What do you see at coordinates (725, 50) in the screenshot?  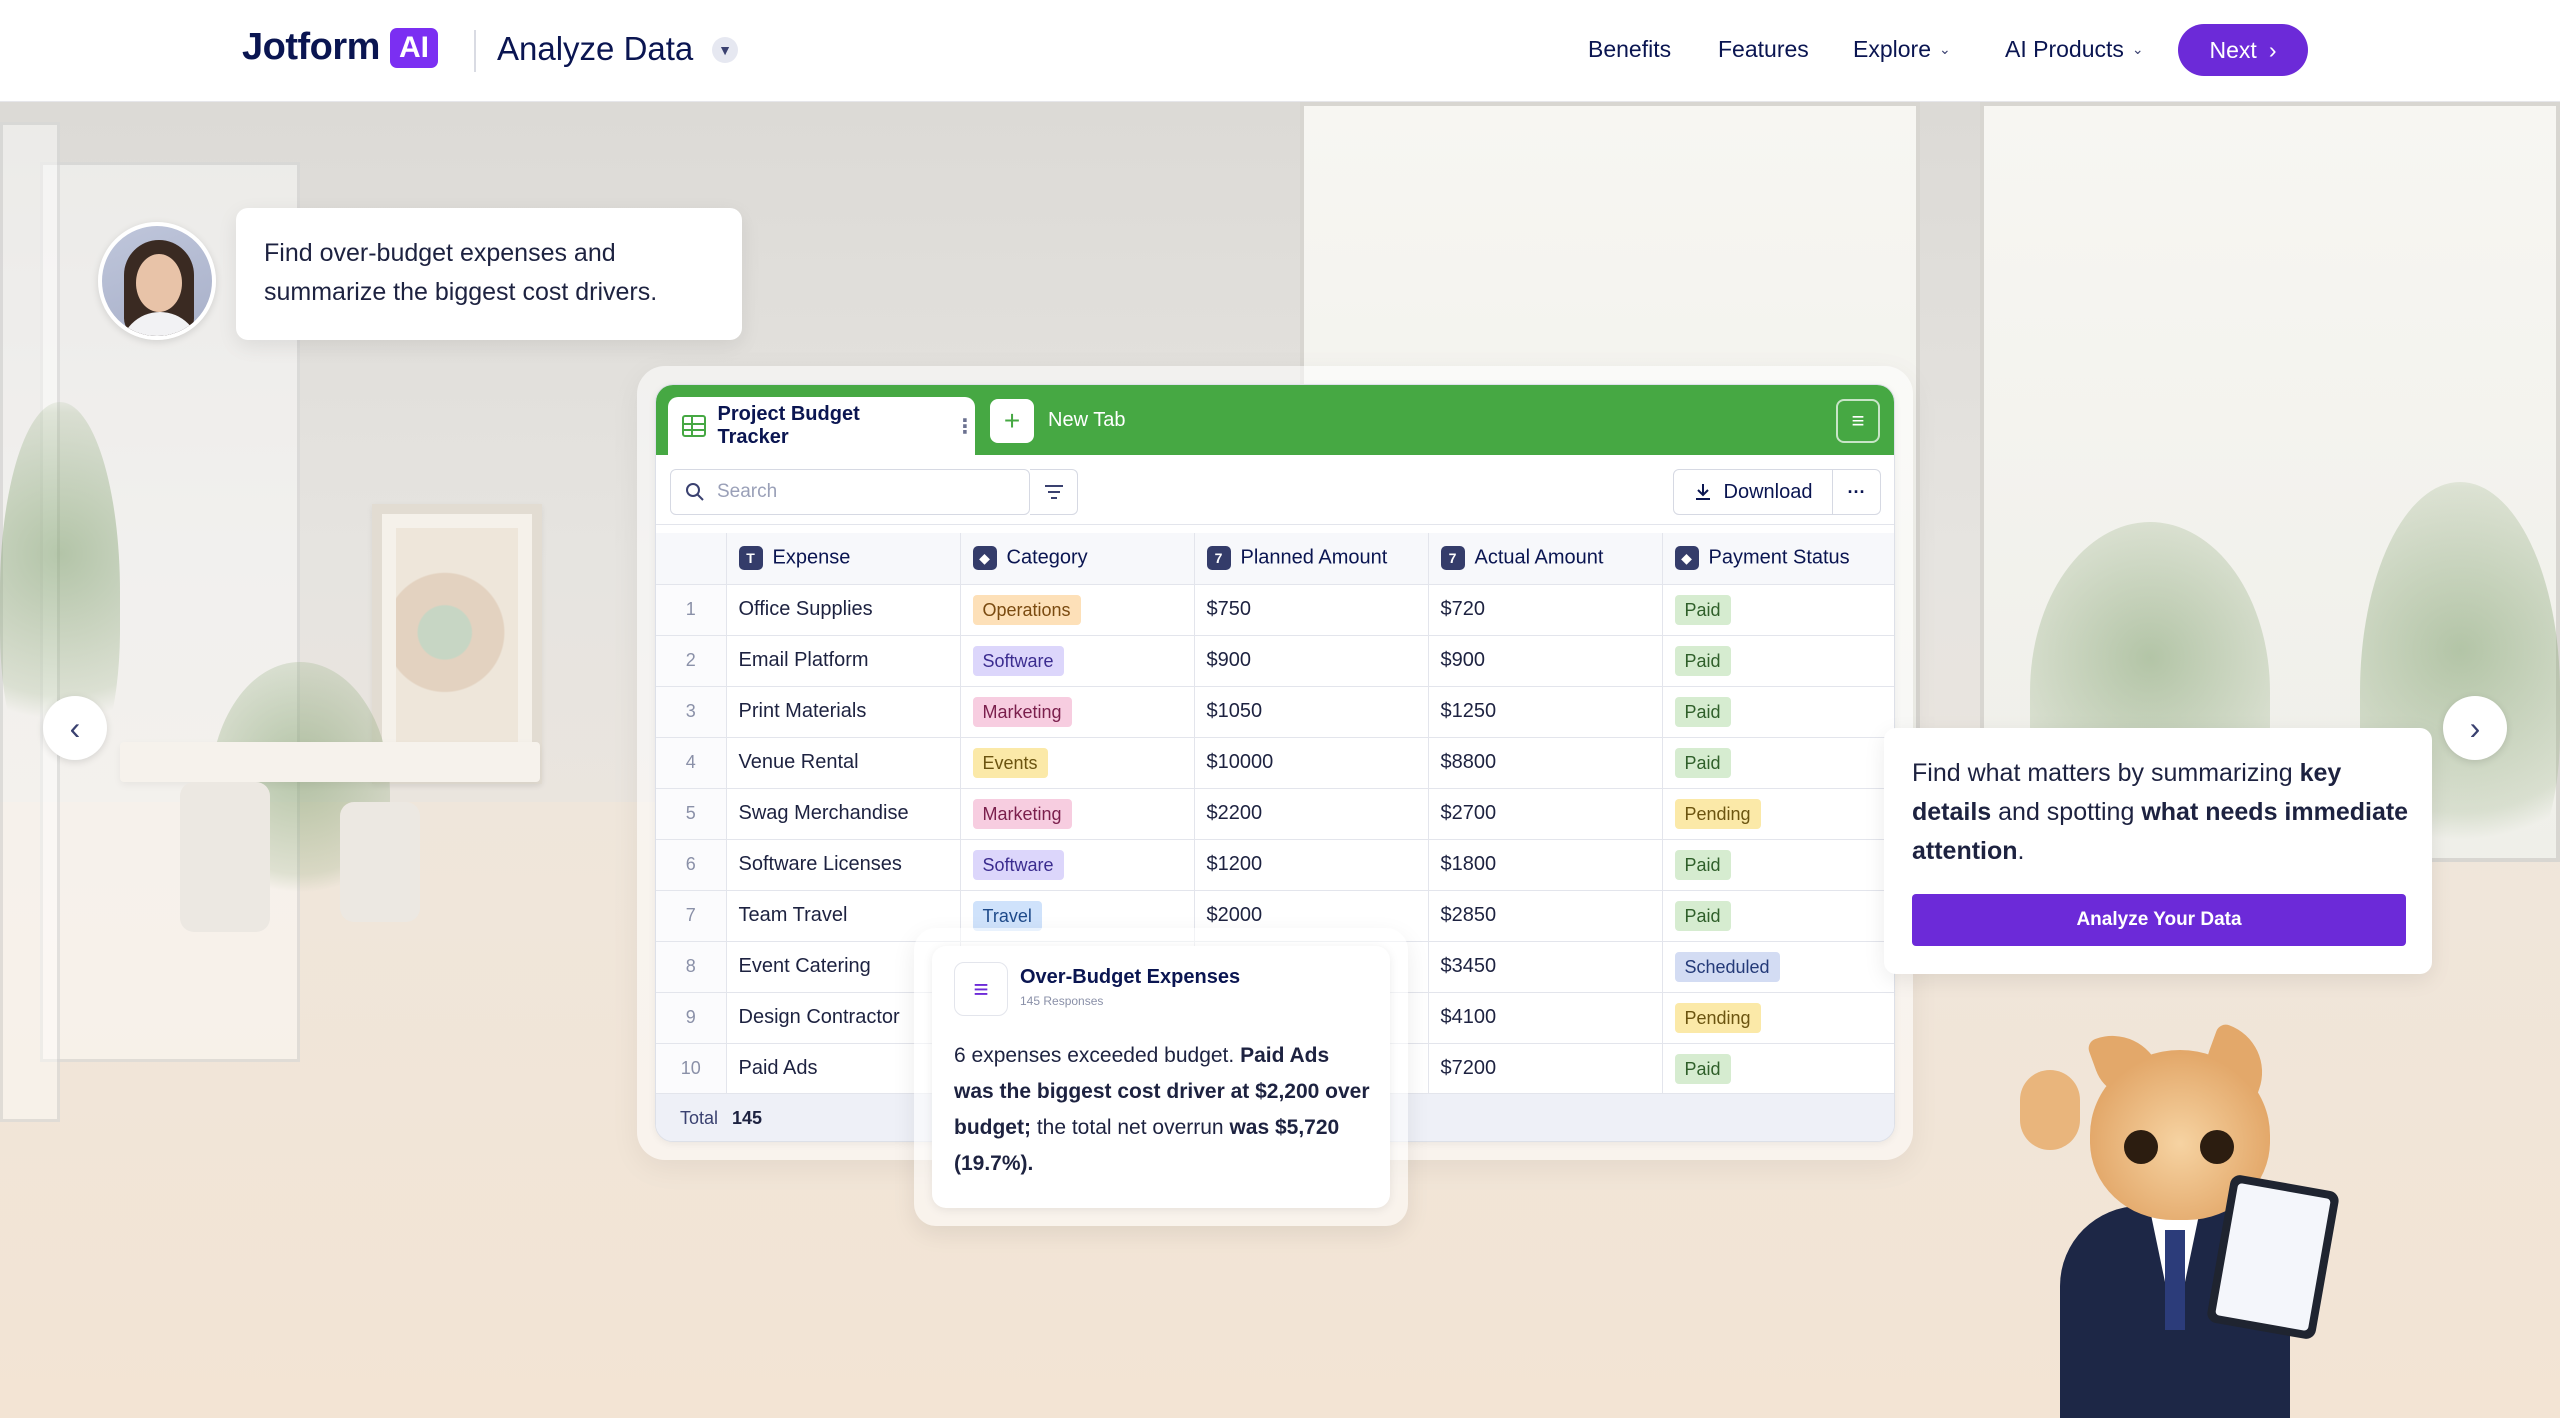 I see `product-menu-chevron-icon: ▼` at bounding box center [725, 50].